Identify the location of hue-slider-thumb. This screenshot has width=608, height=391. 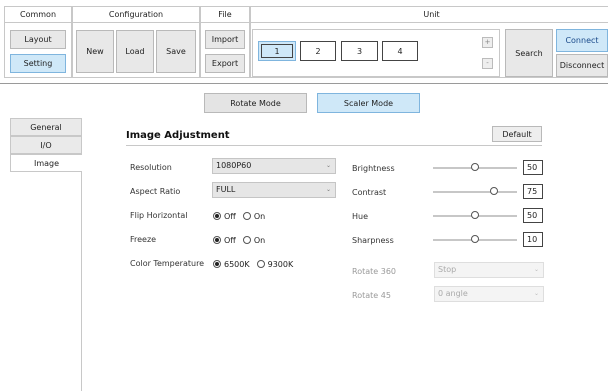
(475, 215).